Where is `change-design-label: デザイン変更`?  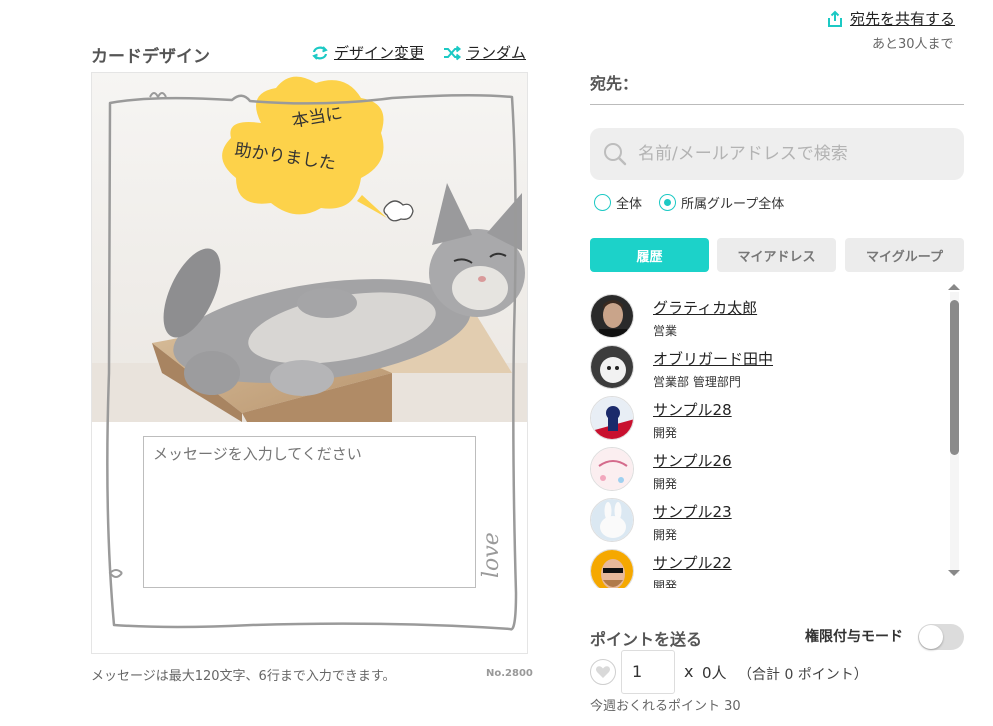 change-design-label: デザイン変更 is located at coordinates (379, 53).